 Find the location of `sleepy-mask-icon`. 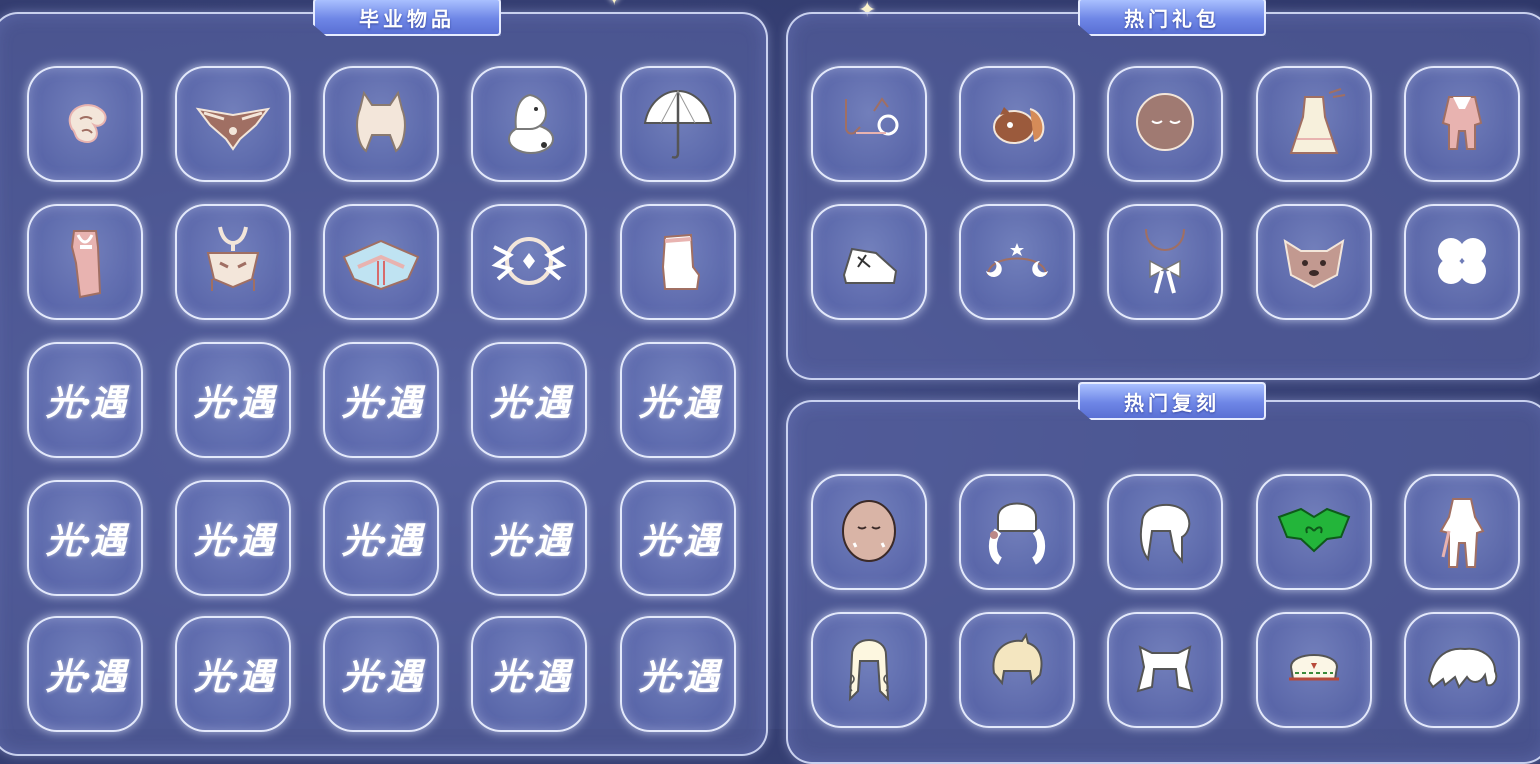

sleepy-mask-icon is located at coordinates (1165, 124).